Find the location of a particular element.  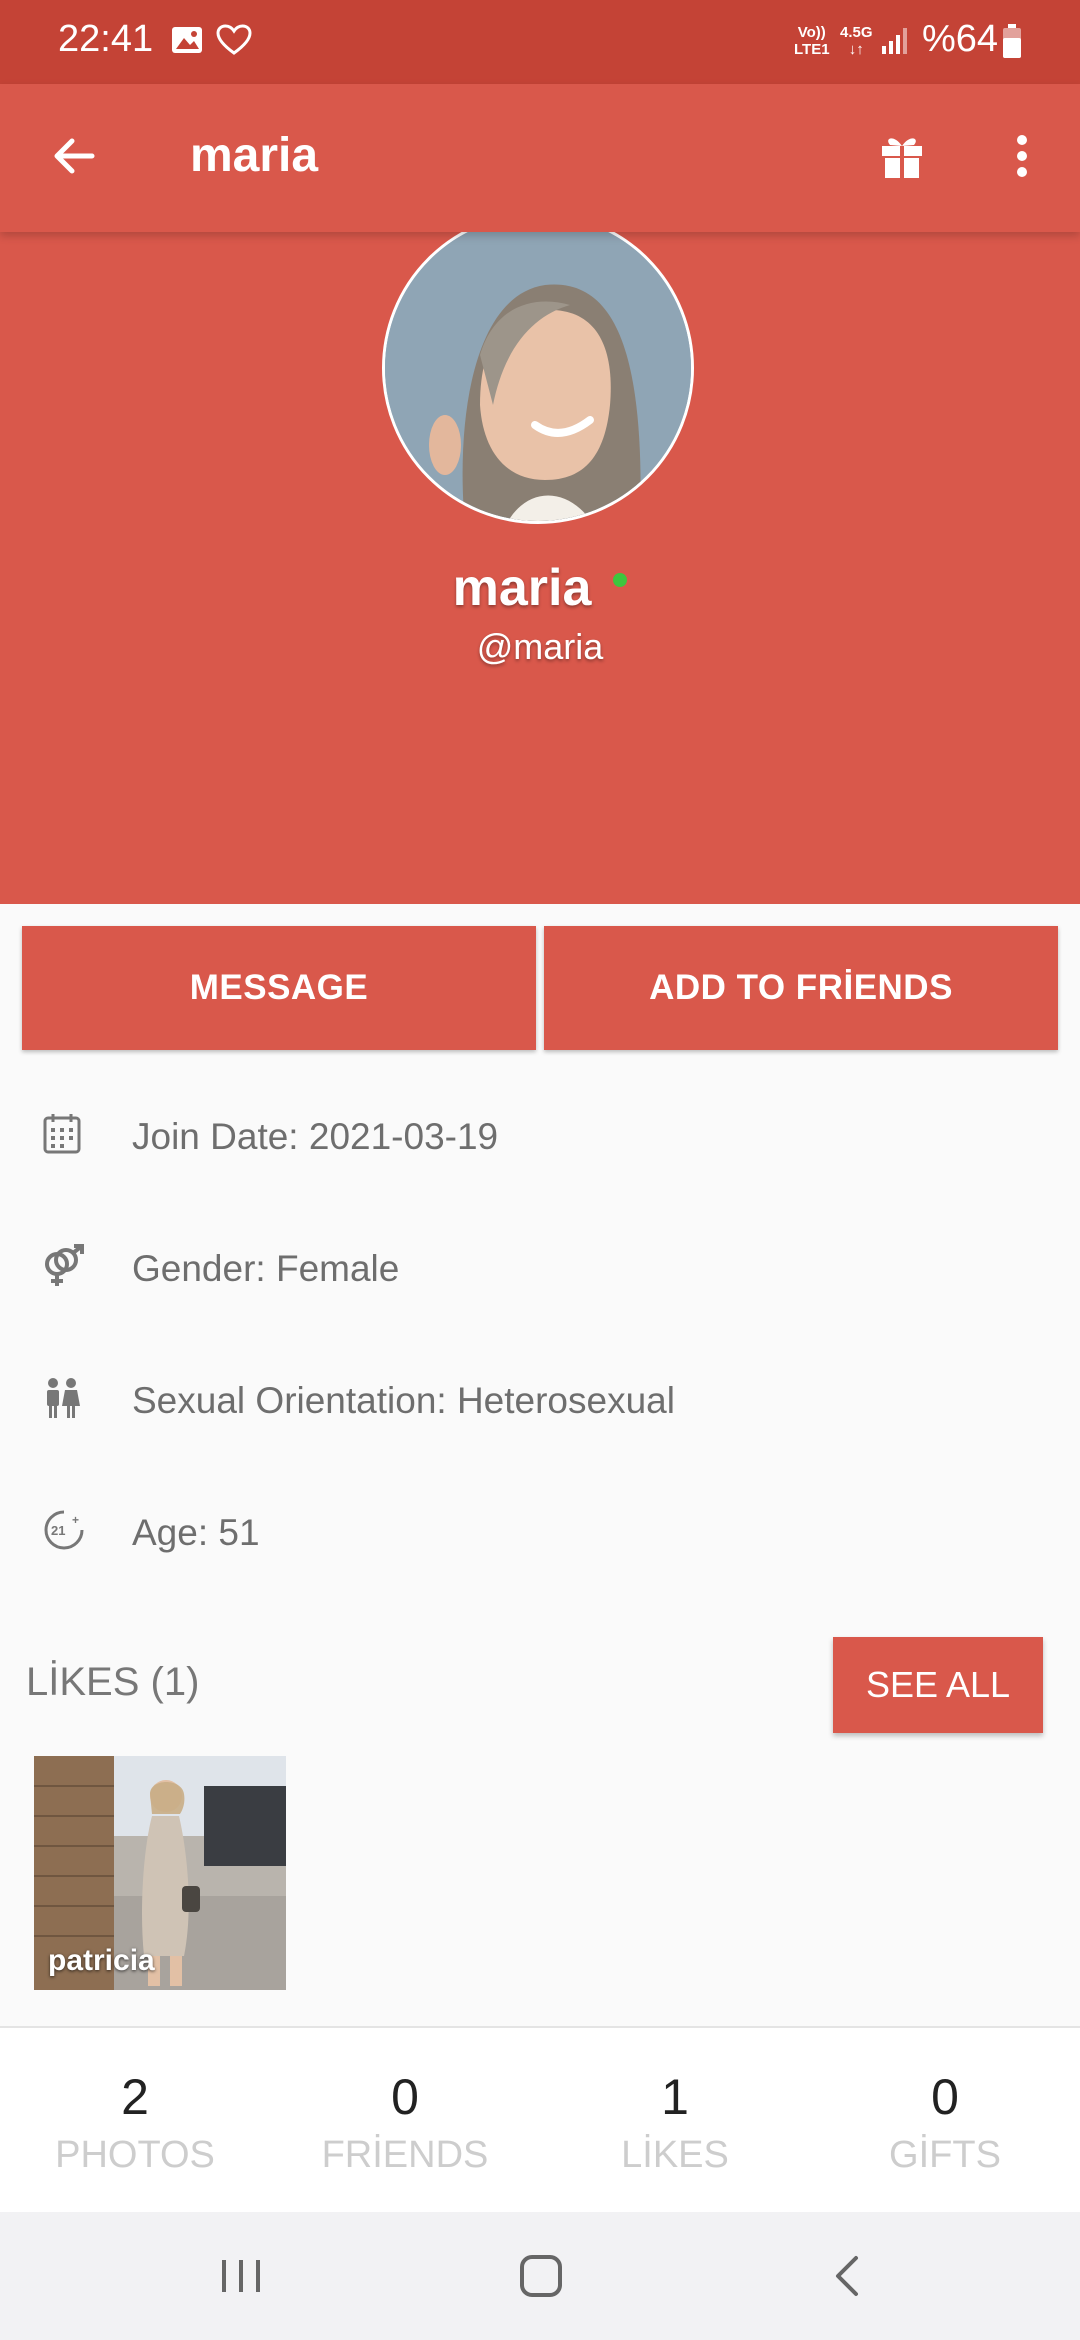

gift-icon is located at coordinates (902, 156).